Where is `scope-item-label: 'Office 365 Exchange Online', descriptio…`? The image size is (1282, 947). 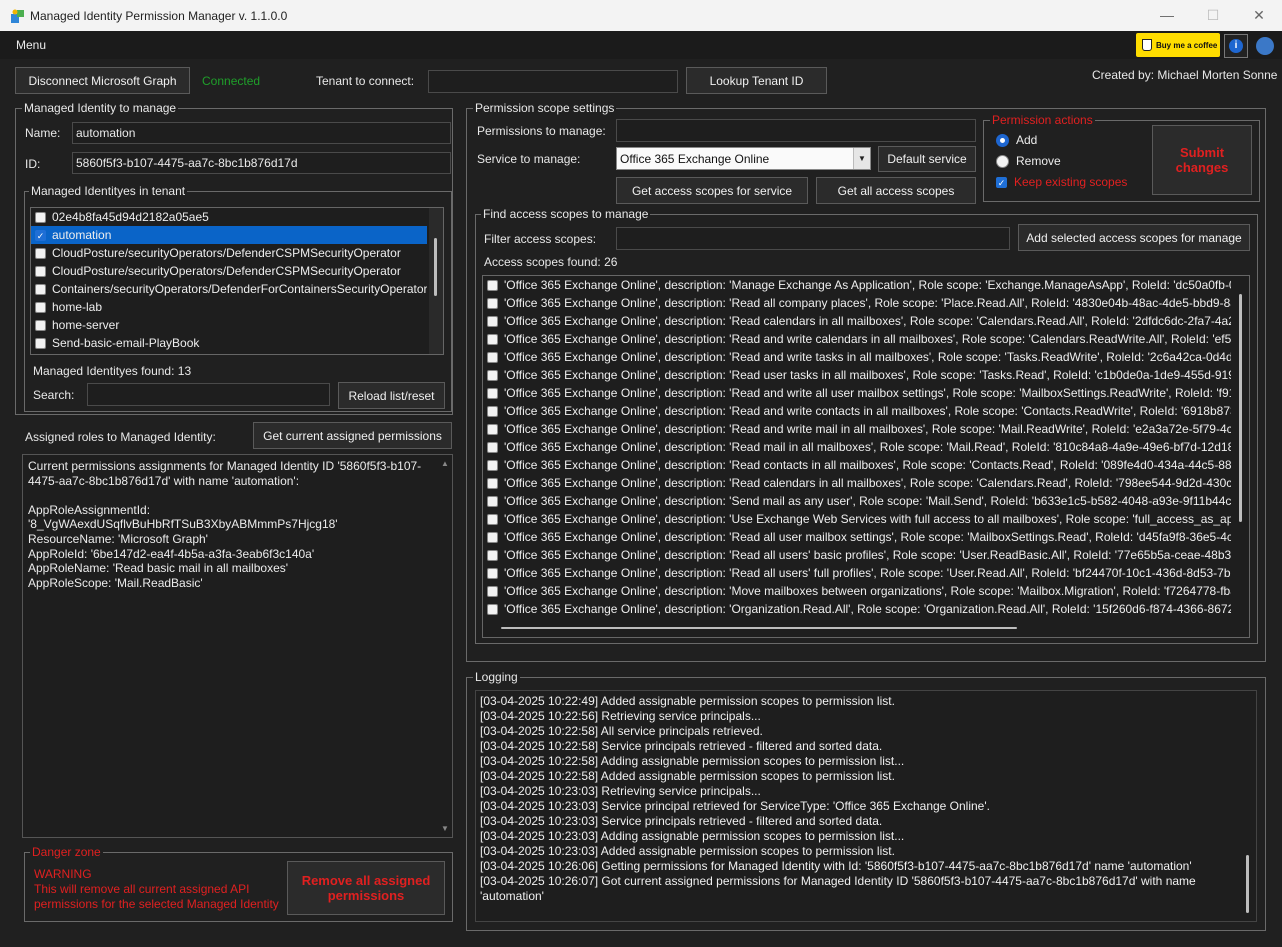 scope-item-label: 'Office 365 Exchange Online', descriptio… is located at coordinates (867, 609).